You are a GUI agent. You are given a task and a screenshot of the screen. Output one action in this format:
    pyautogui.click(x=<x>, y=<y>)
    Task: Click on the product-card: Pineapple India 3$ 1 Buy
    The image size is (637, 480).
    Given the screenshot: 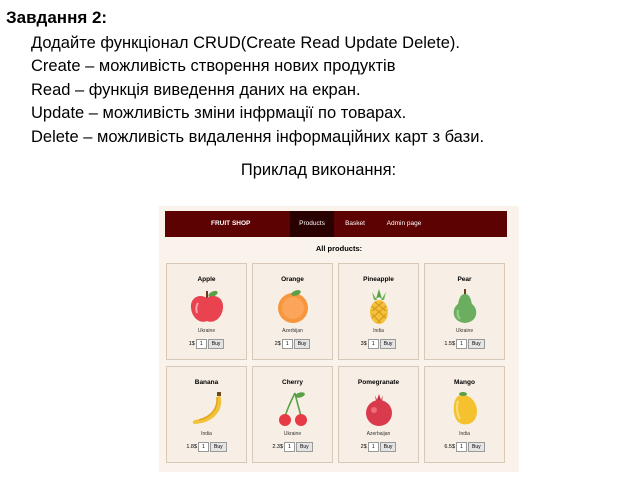 What is the action you would take?
    pyautogui.click(x=378, y=311)
    